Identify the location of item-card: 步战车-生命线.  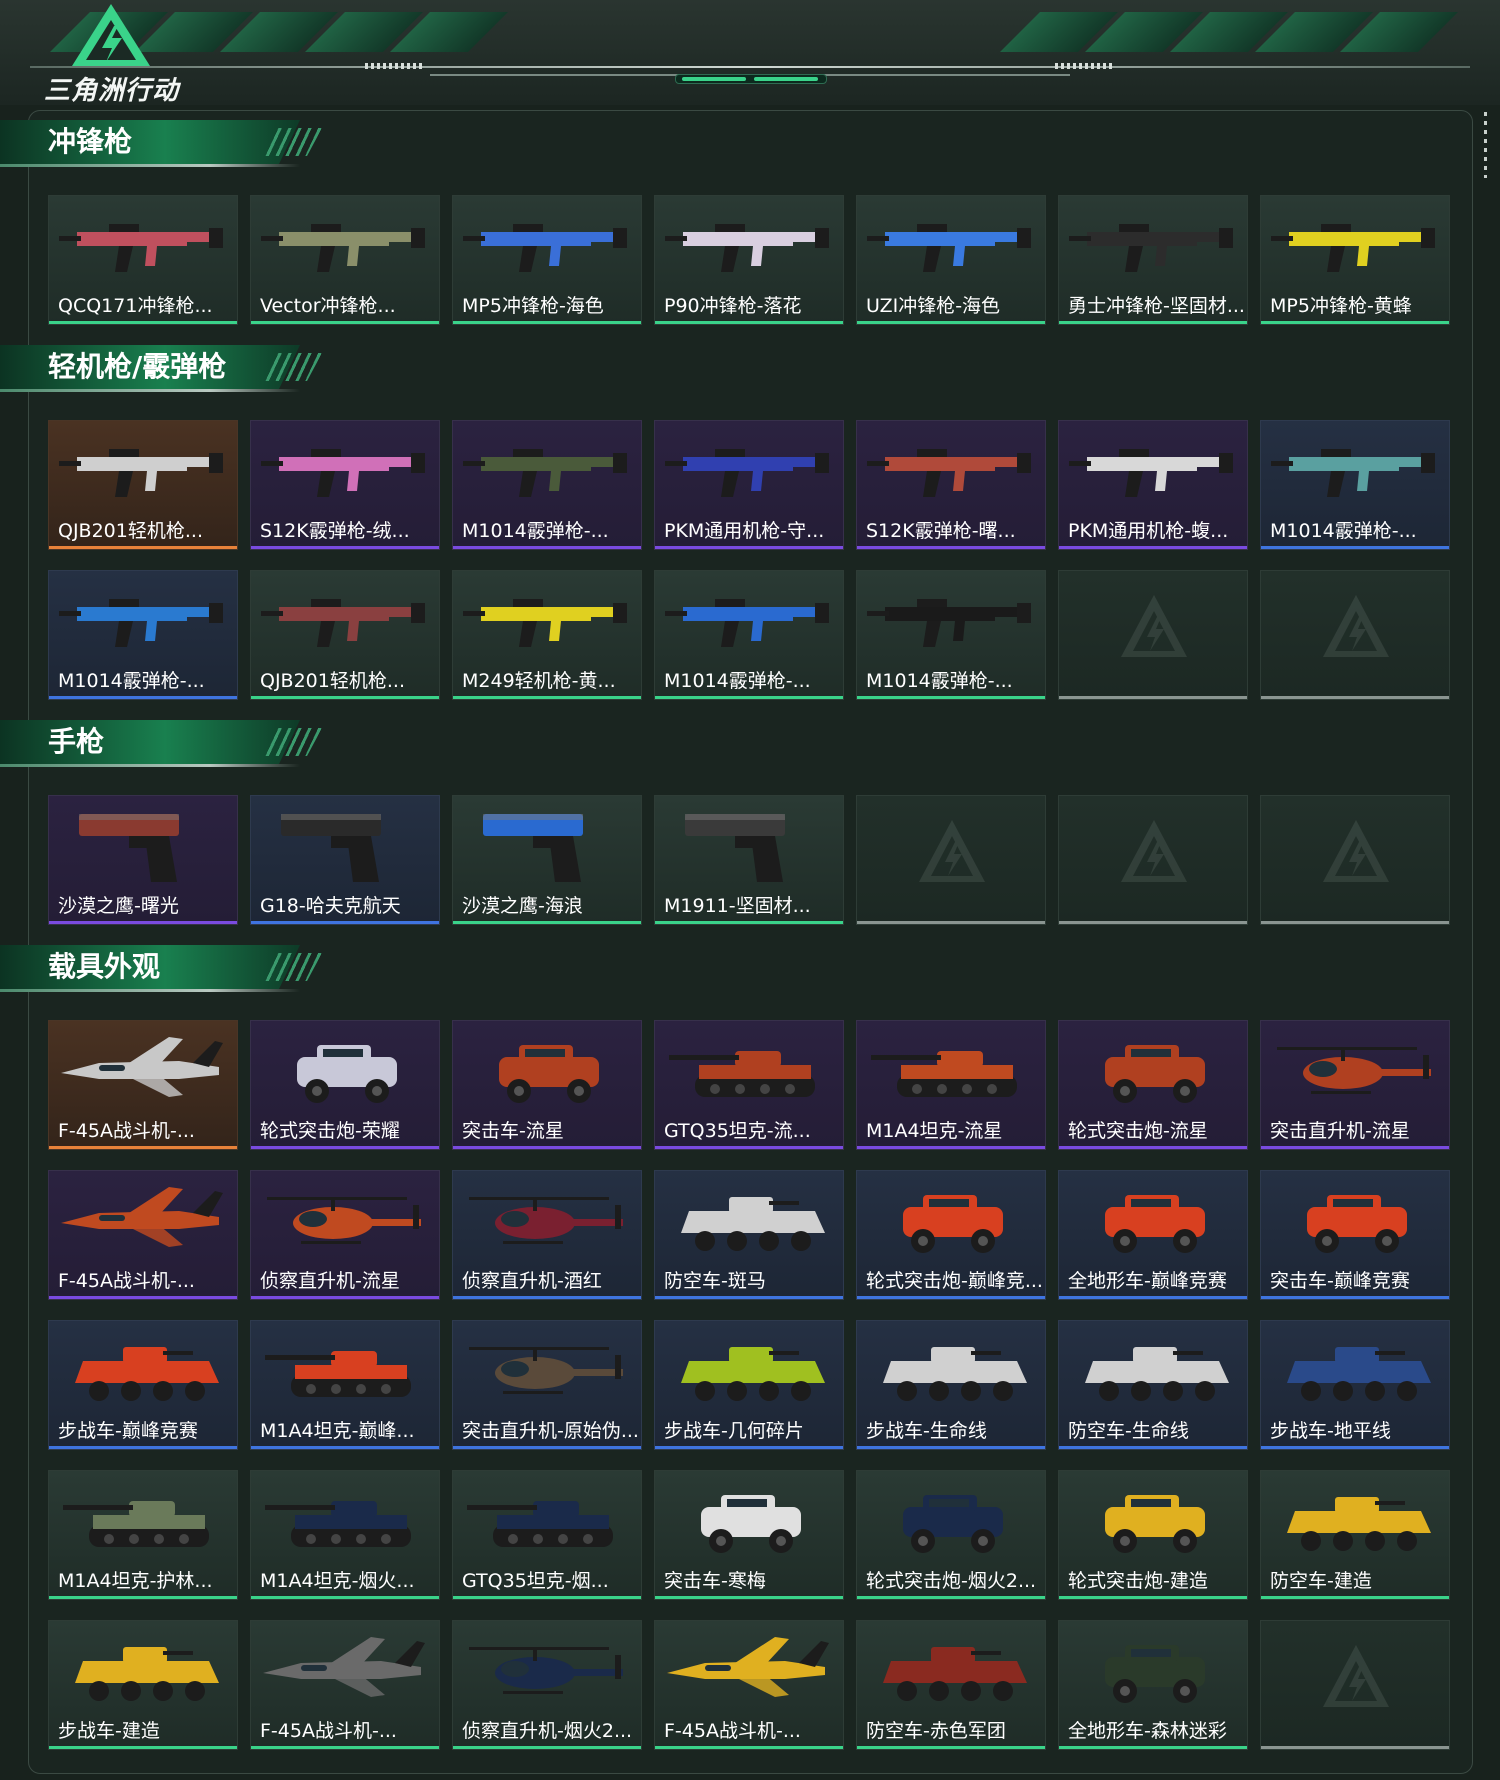
(951, 1385).